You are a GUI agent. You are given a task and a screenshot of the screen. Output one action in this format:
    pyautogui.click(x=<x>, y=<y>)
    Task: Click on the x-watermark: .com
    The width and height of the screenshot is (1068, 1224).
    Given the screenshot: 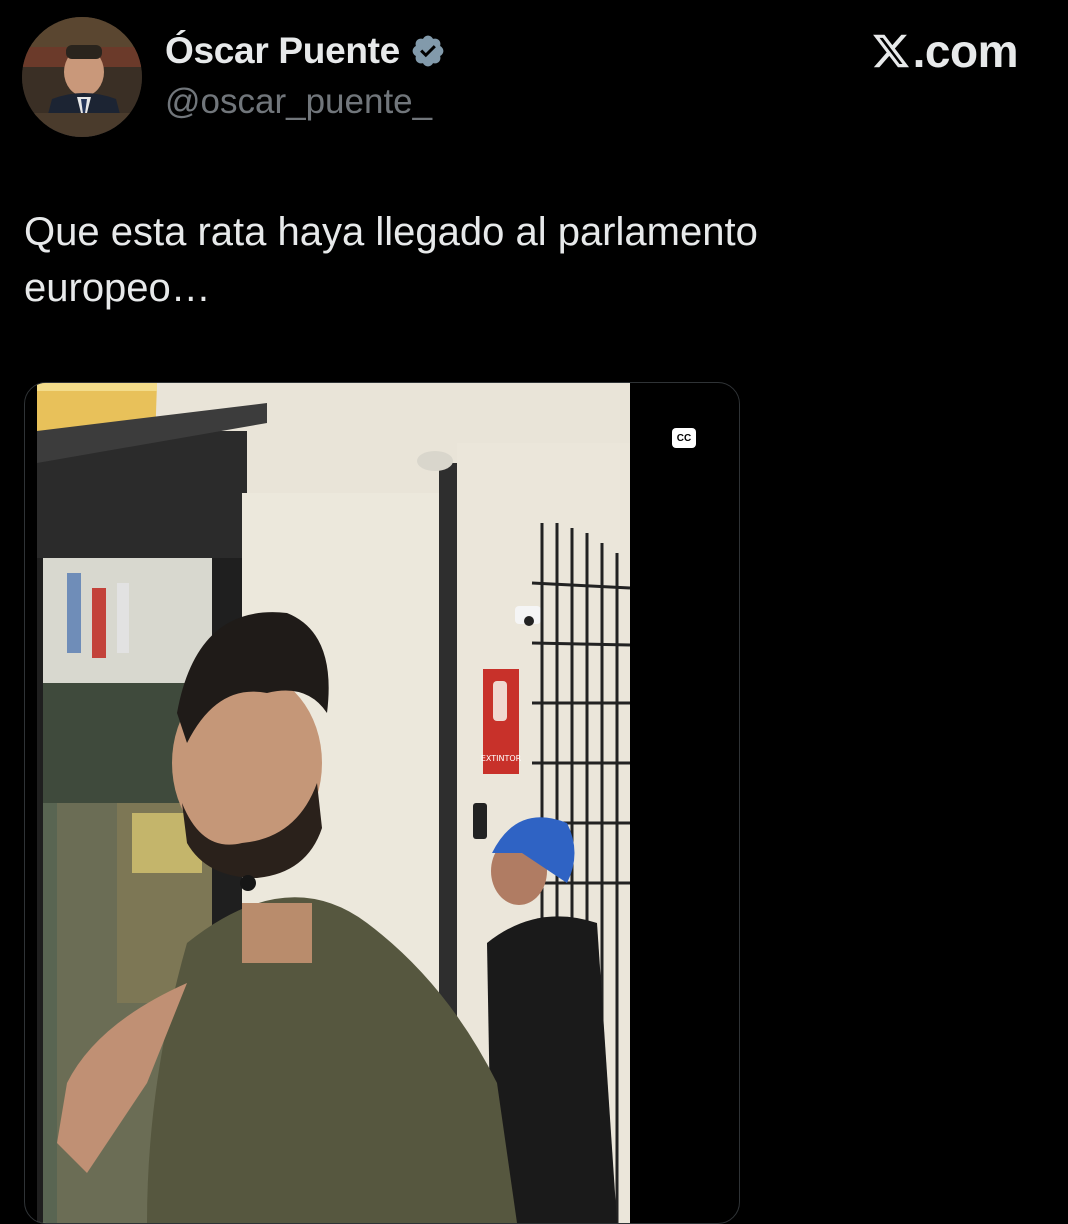 What is the action you would take?
    pyautogui.click(x=945, y=51)
    